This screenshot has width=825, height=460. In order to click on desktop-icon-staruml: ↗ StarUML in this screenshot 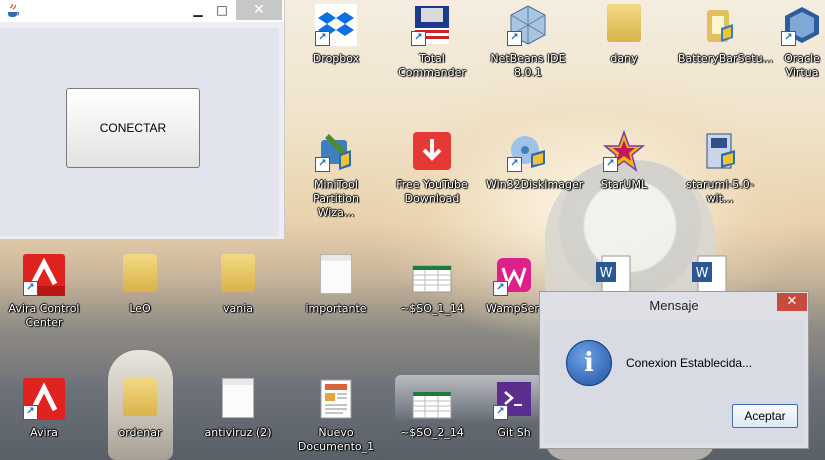, I will do `click(624, 160)`.